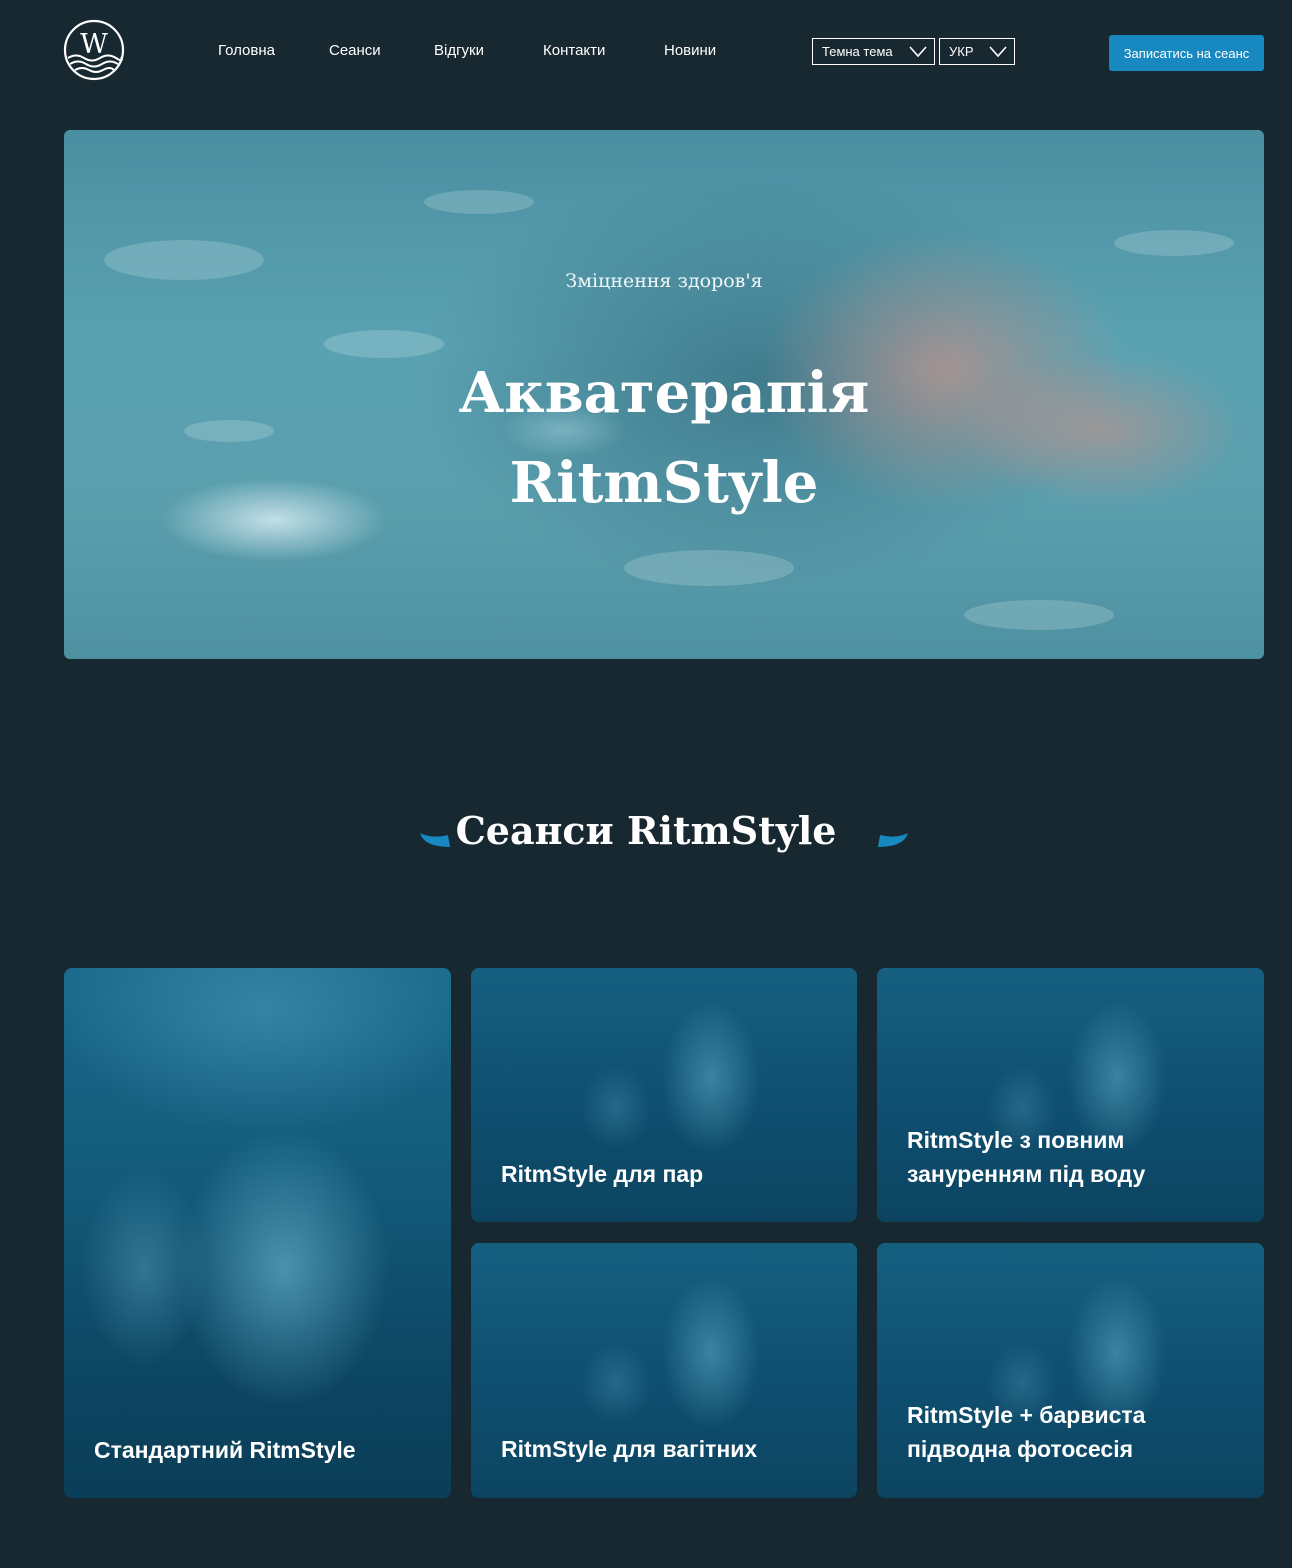  What do you see at coordinates (977, 51) in the screenshot?
I see `language-select: УКР` at bounding box center [977, 51].